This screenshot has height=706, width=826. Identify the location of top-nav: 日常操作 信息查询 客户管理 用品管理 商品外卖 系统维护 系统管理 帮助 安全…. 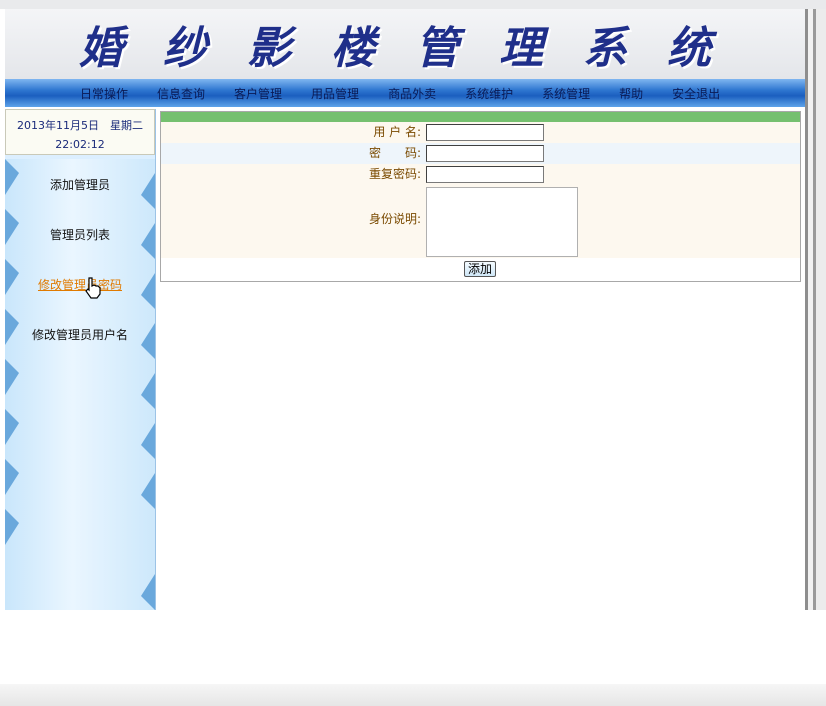
(405, 93).